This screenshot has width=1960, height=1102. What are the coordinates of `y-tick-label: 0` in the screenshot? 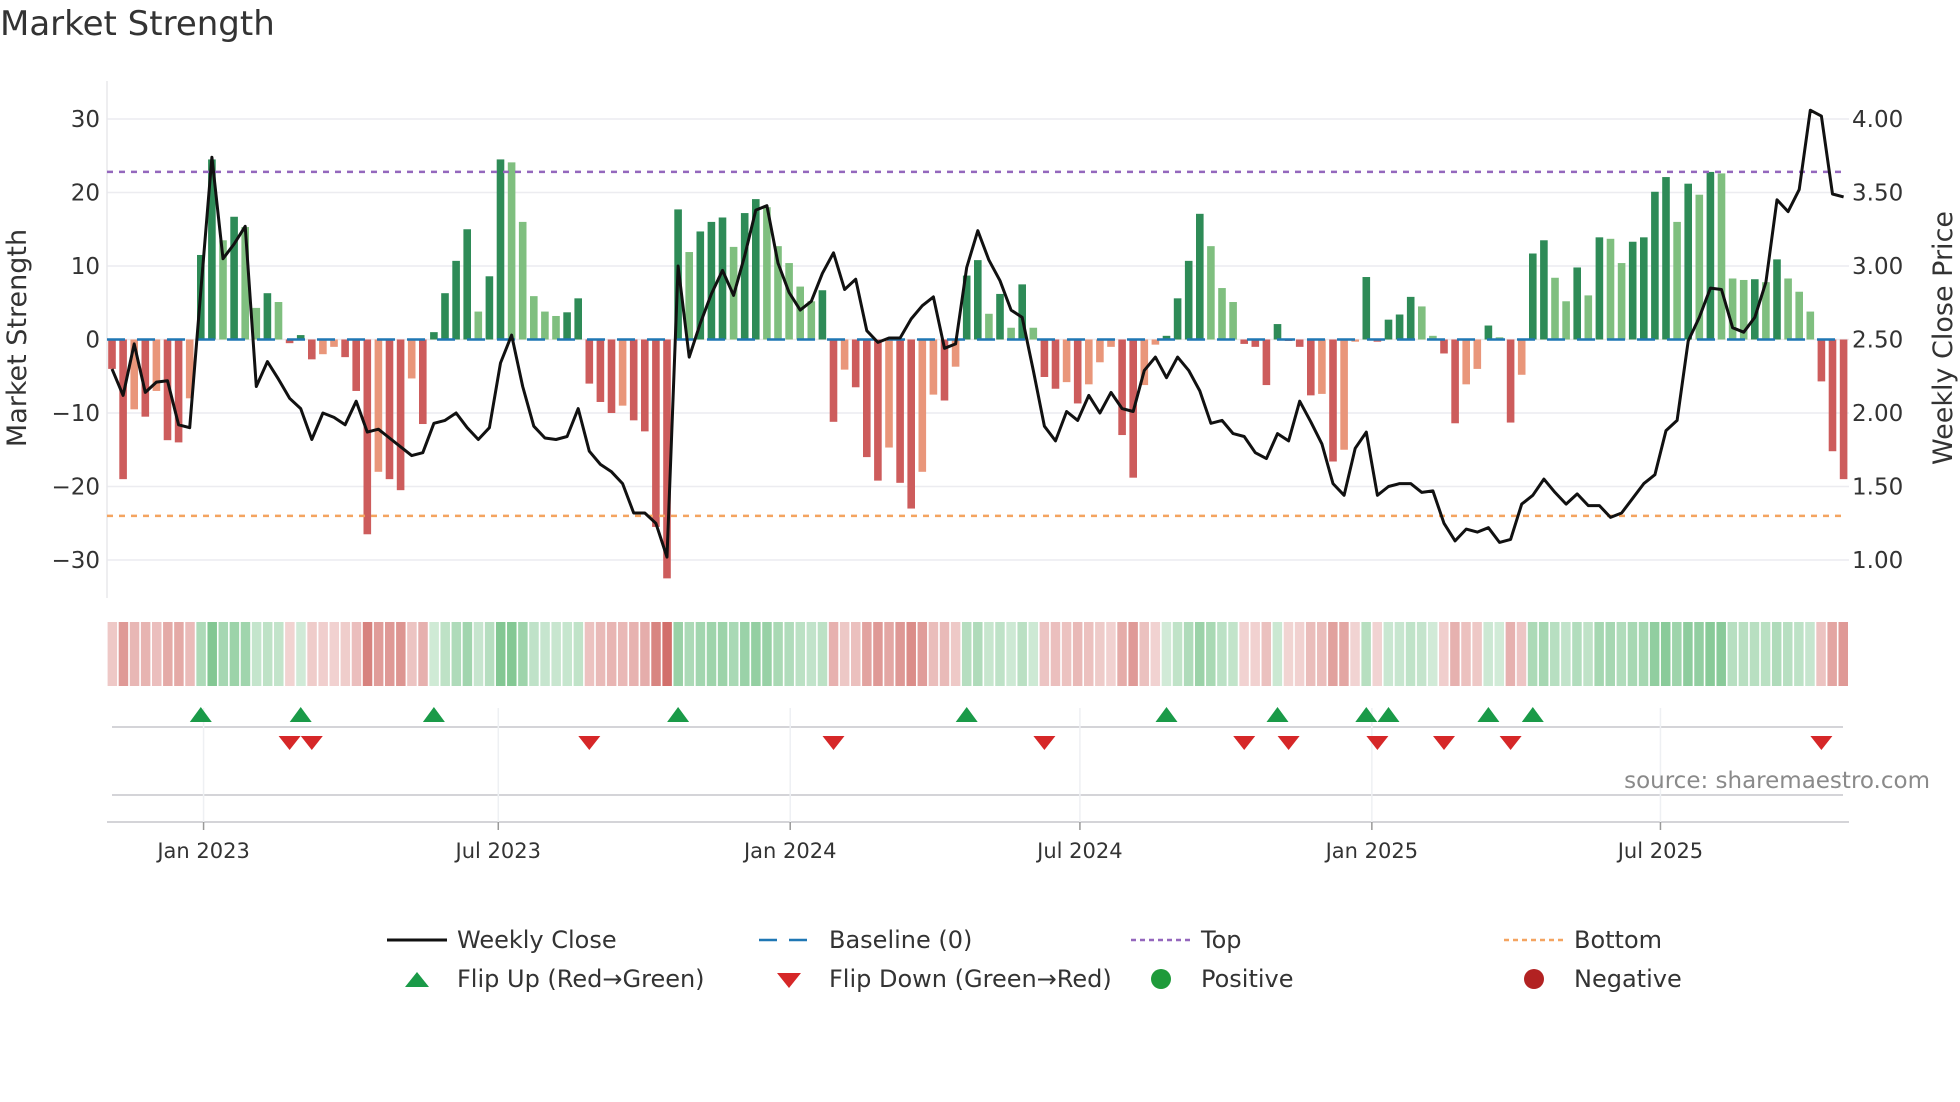 It's located at (92, 341).